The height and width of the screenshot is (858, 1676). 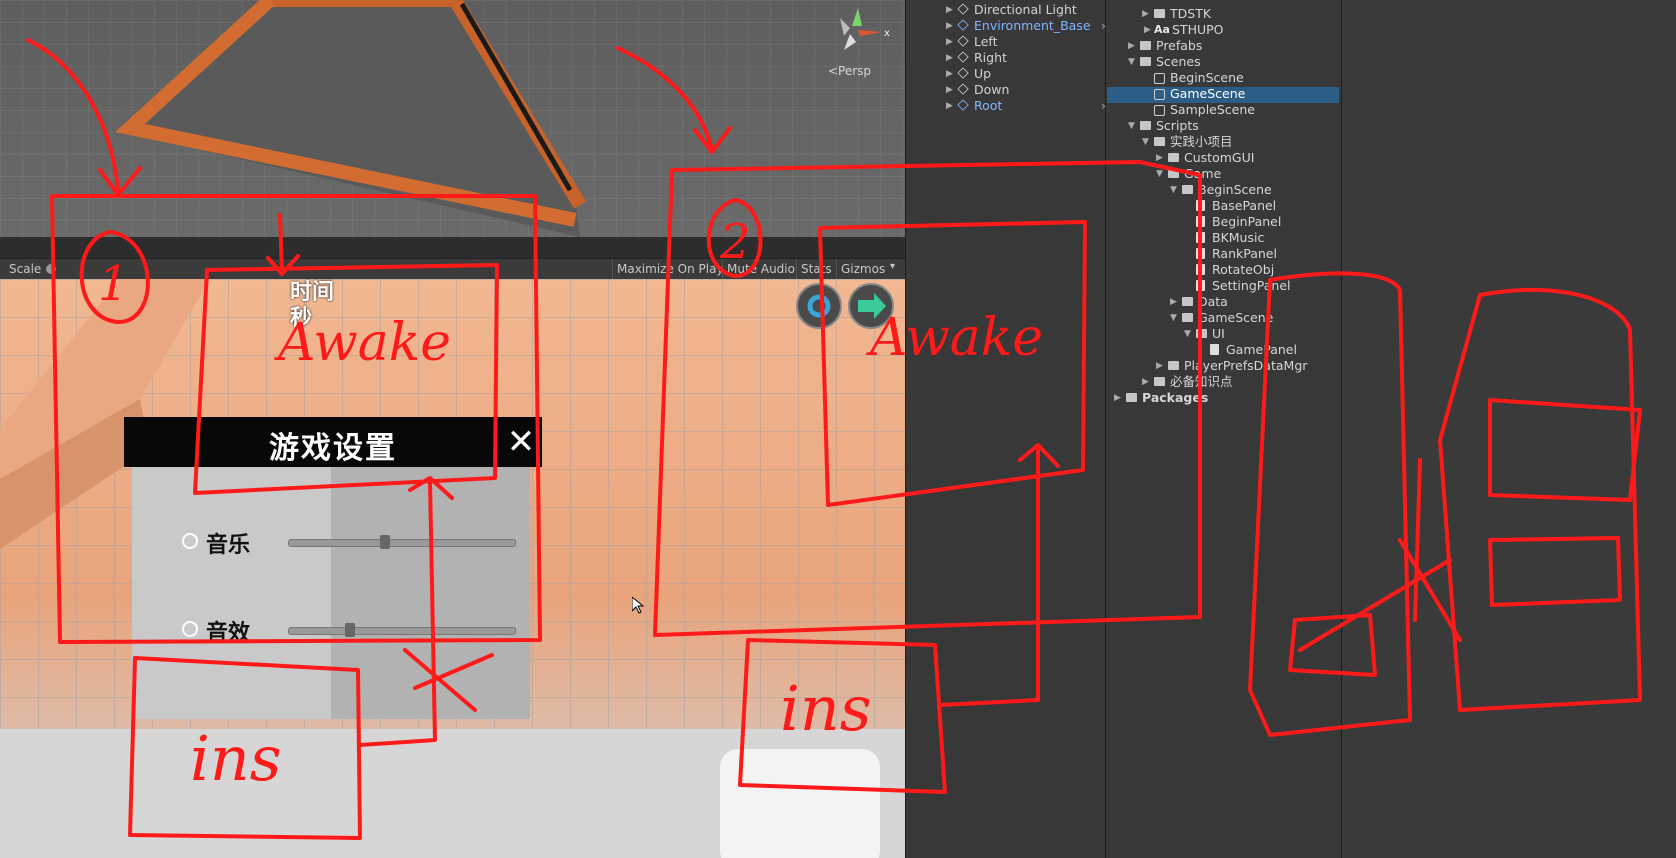 What do you see at coordinates (816, 269) in the screenshot?
I see `stats-button: Stats` at bounding box center [816, 269].